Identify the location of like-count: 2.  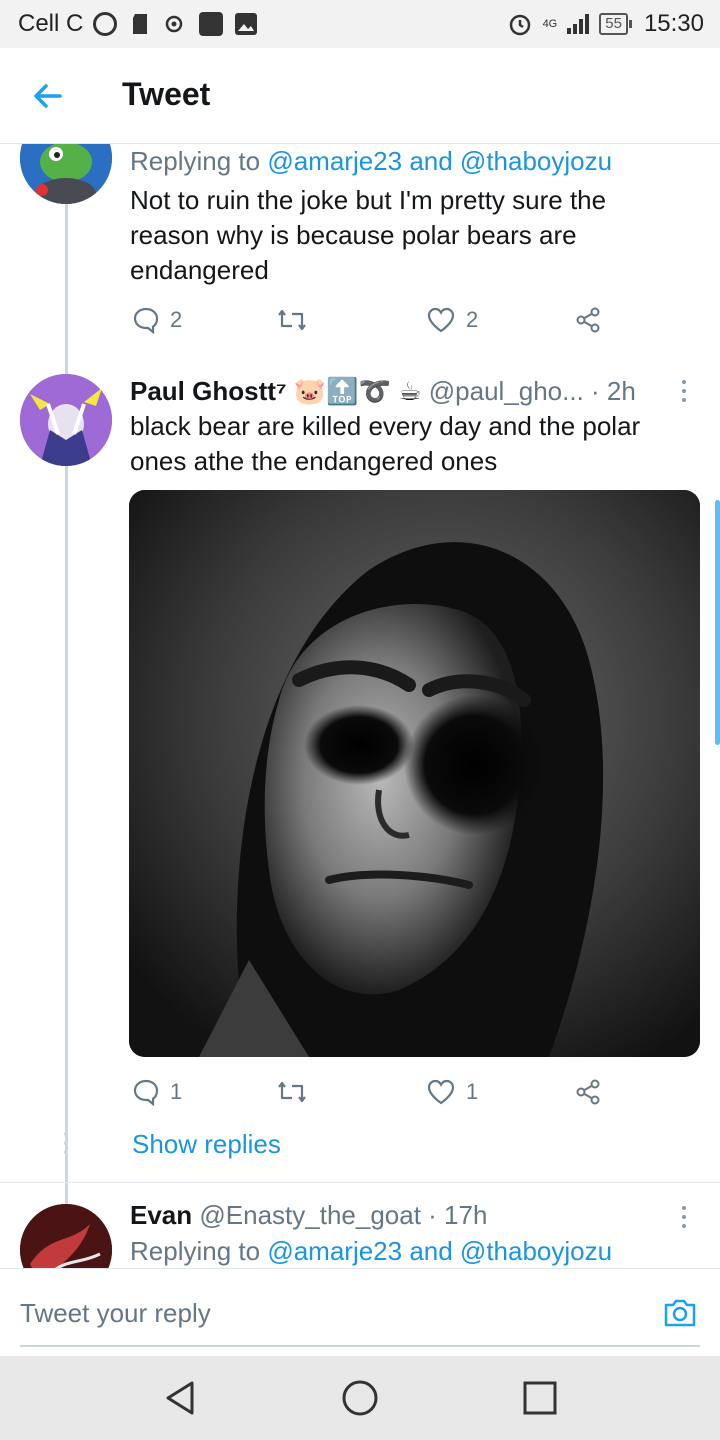
(472, 319).